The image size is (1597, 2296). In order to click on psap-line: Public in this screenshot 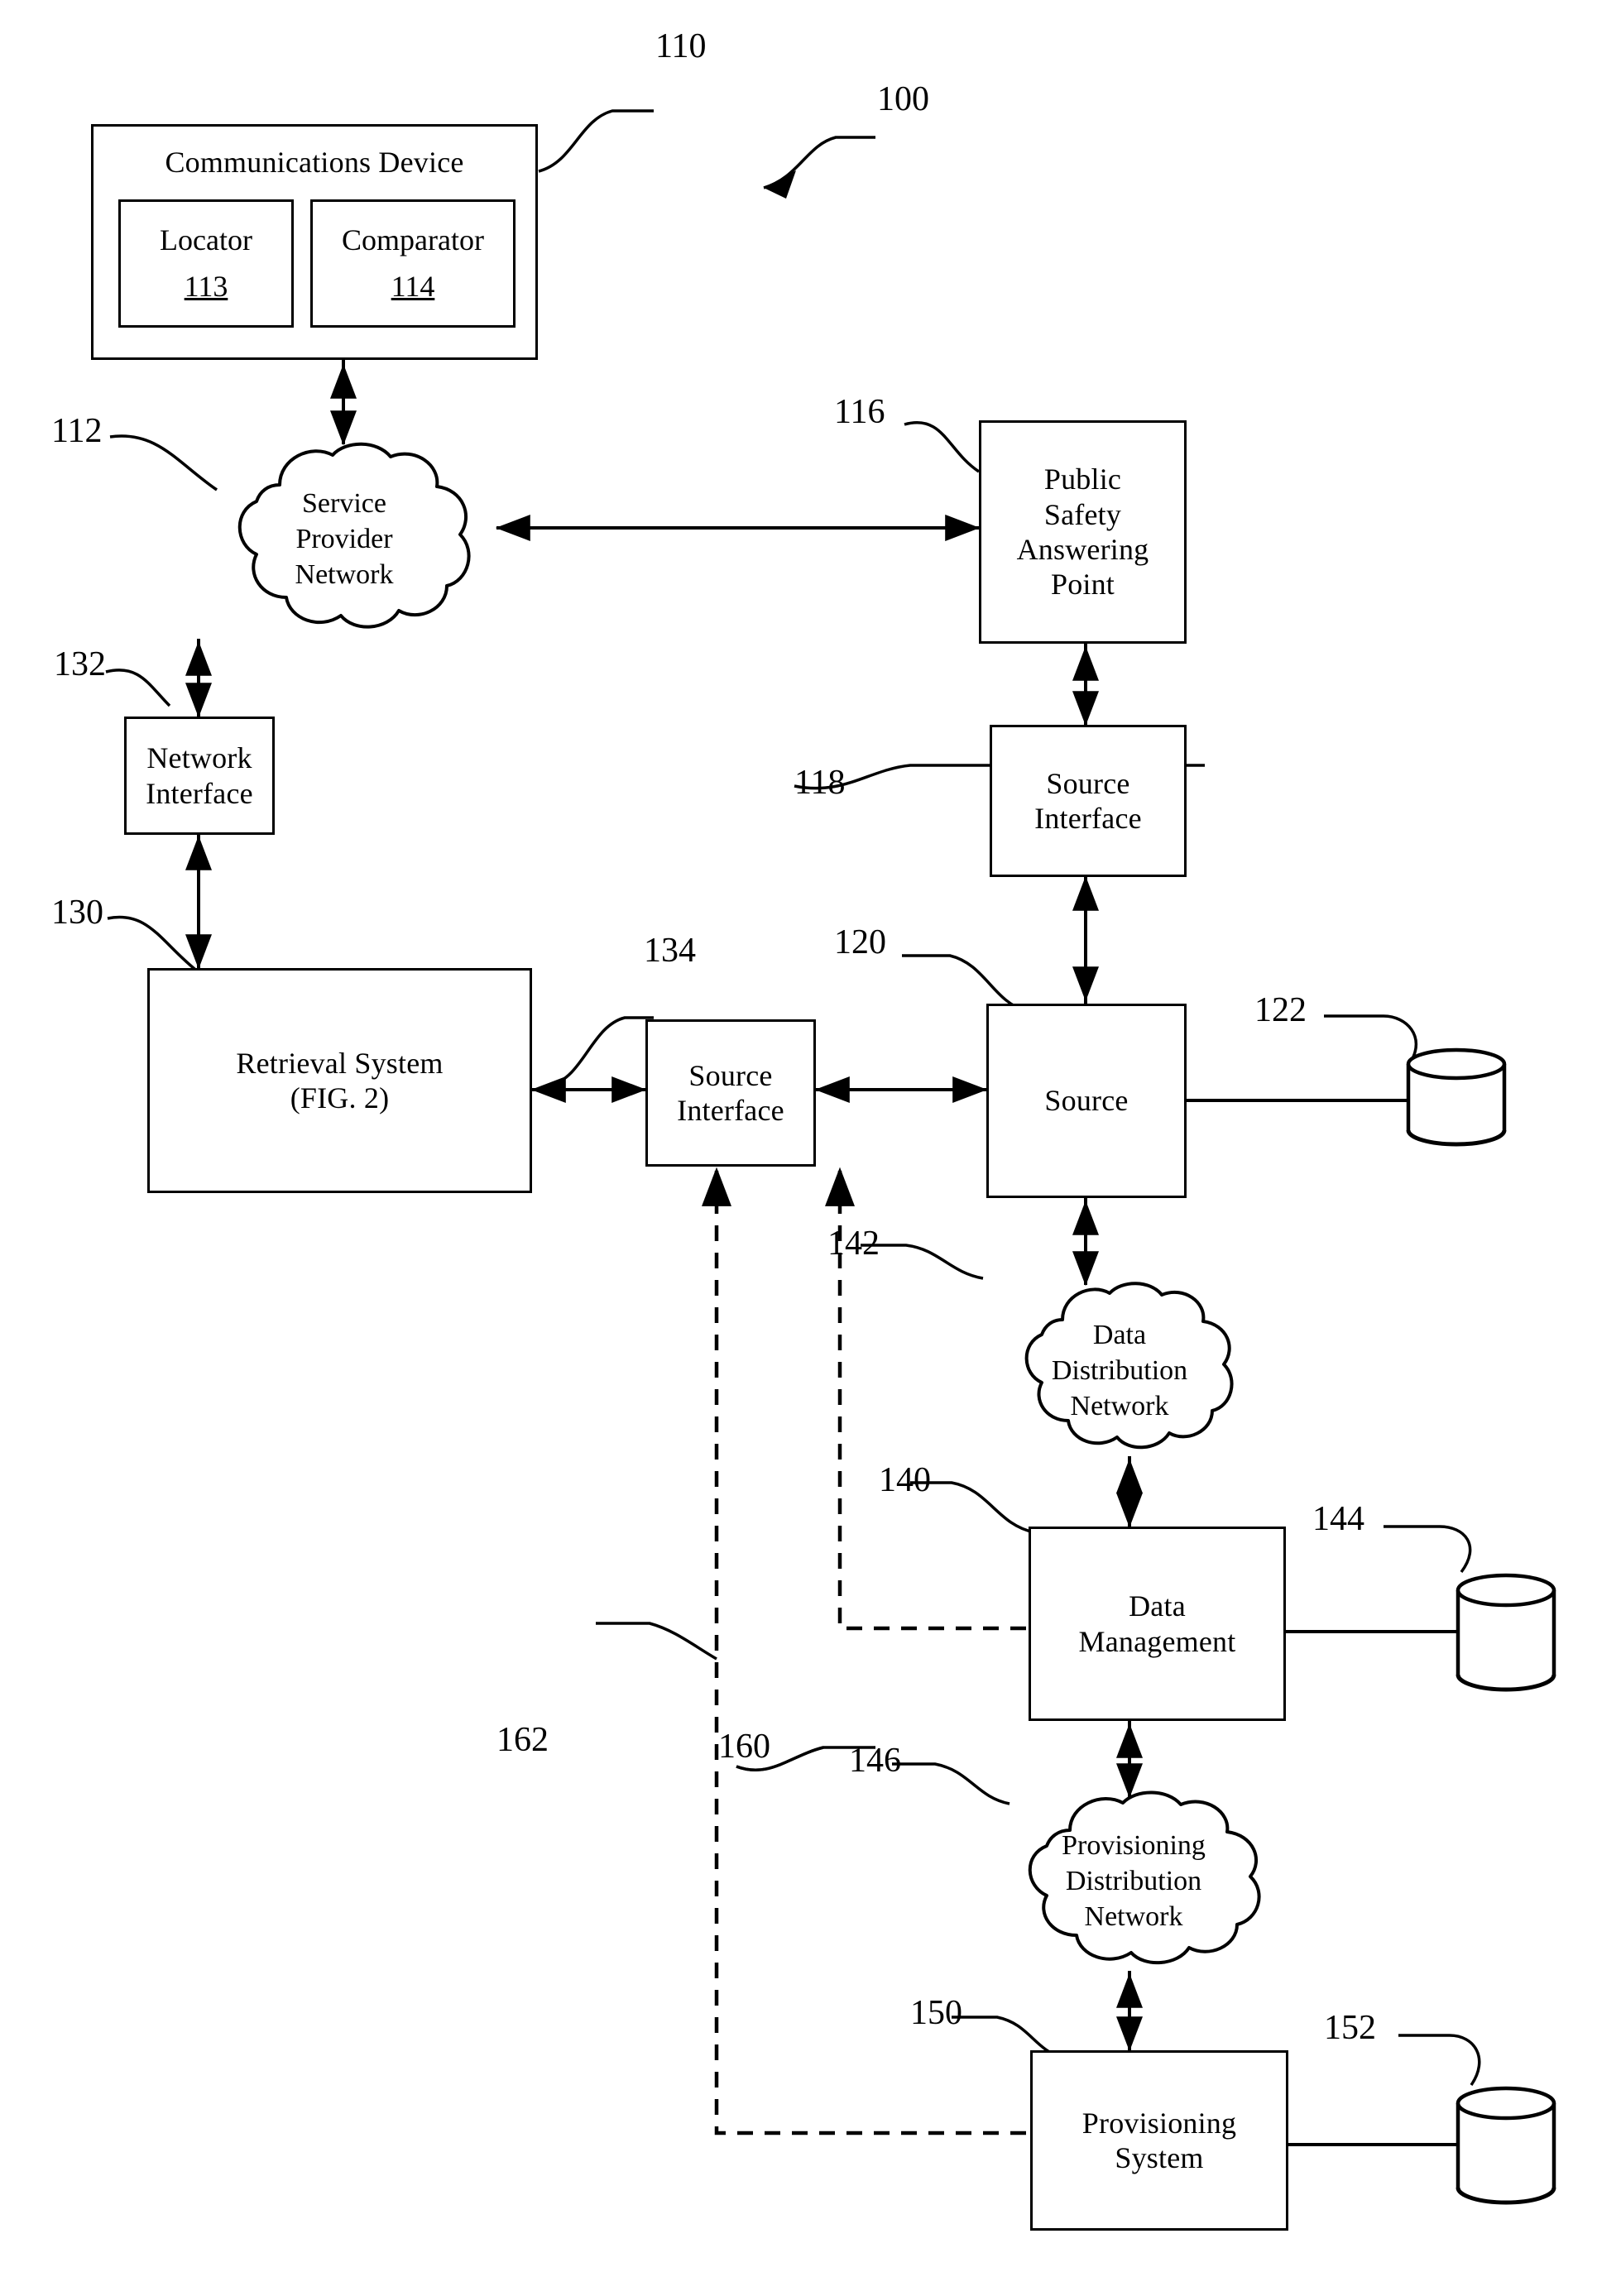, I will do `click(1082, 479)`.